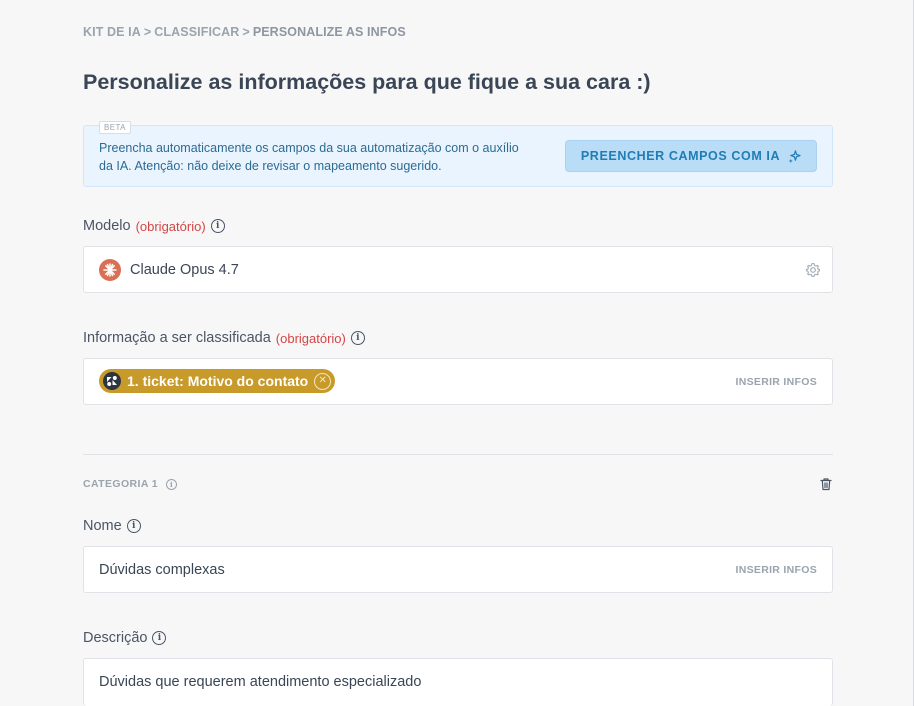 This screenshot has height=706, width=914. Describe the element at coordinates (826, 484) in the screenshot. I see `trash-icon` at that location.